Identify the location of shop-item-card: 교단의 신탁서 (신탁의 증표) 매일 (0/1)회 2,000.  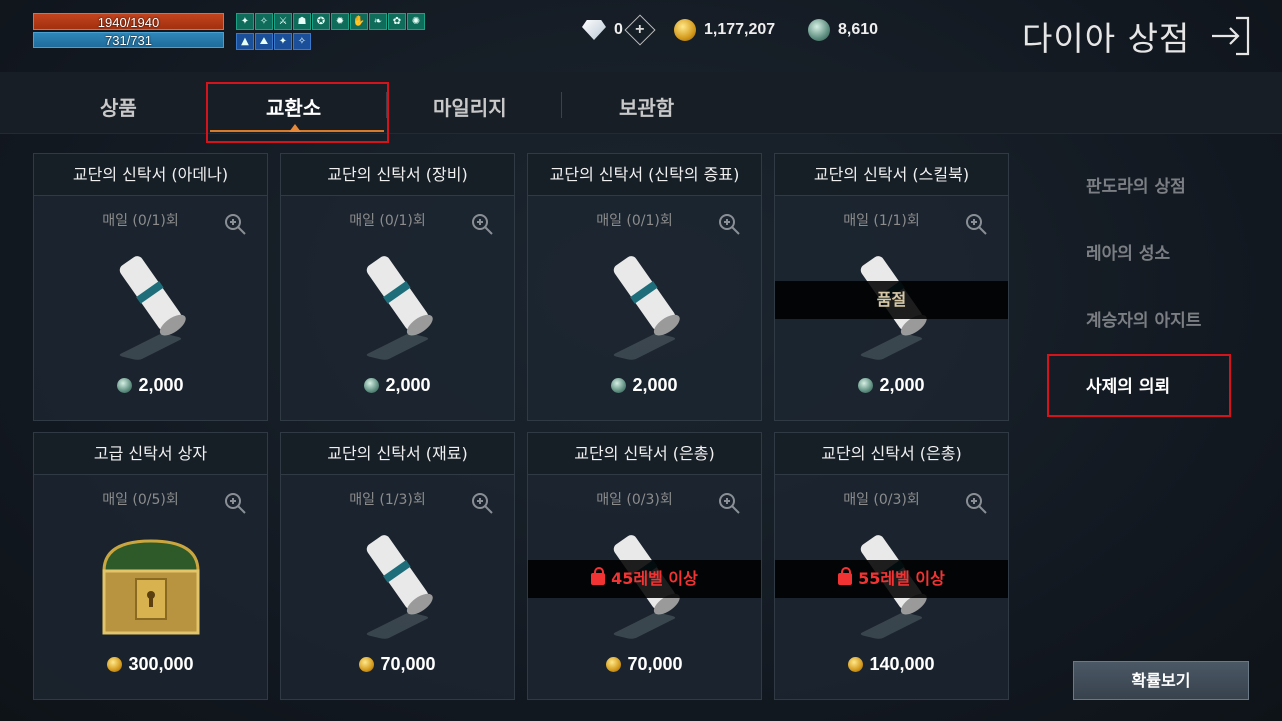
(644, 287).